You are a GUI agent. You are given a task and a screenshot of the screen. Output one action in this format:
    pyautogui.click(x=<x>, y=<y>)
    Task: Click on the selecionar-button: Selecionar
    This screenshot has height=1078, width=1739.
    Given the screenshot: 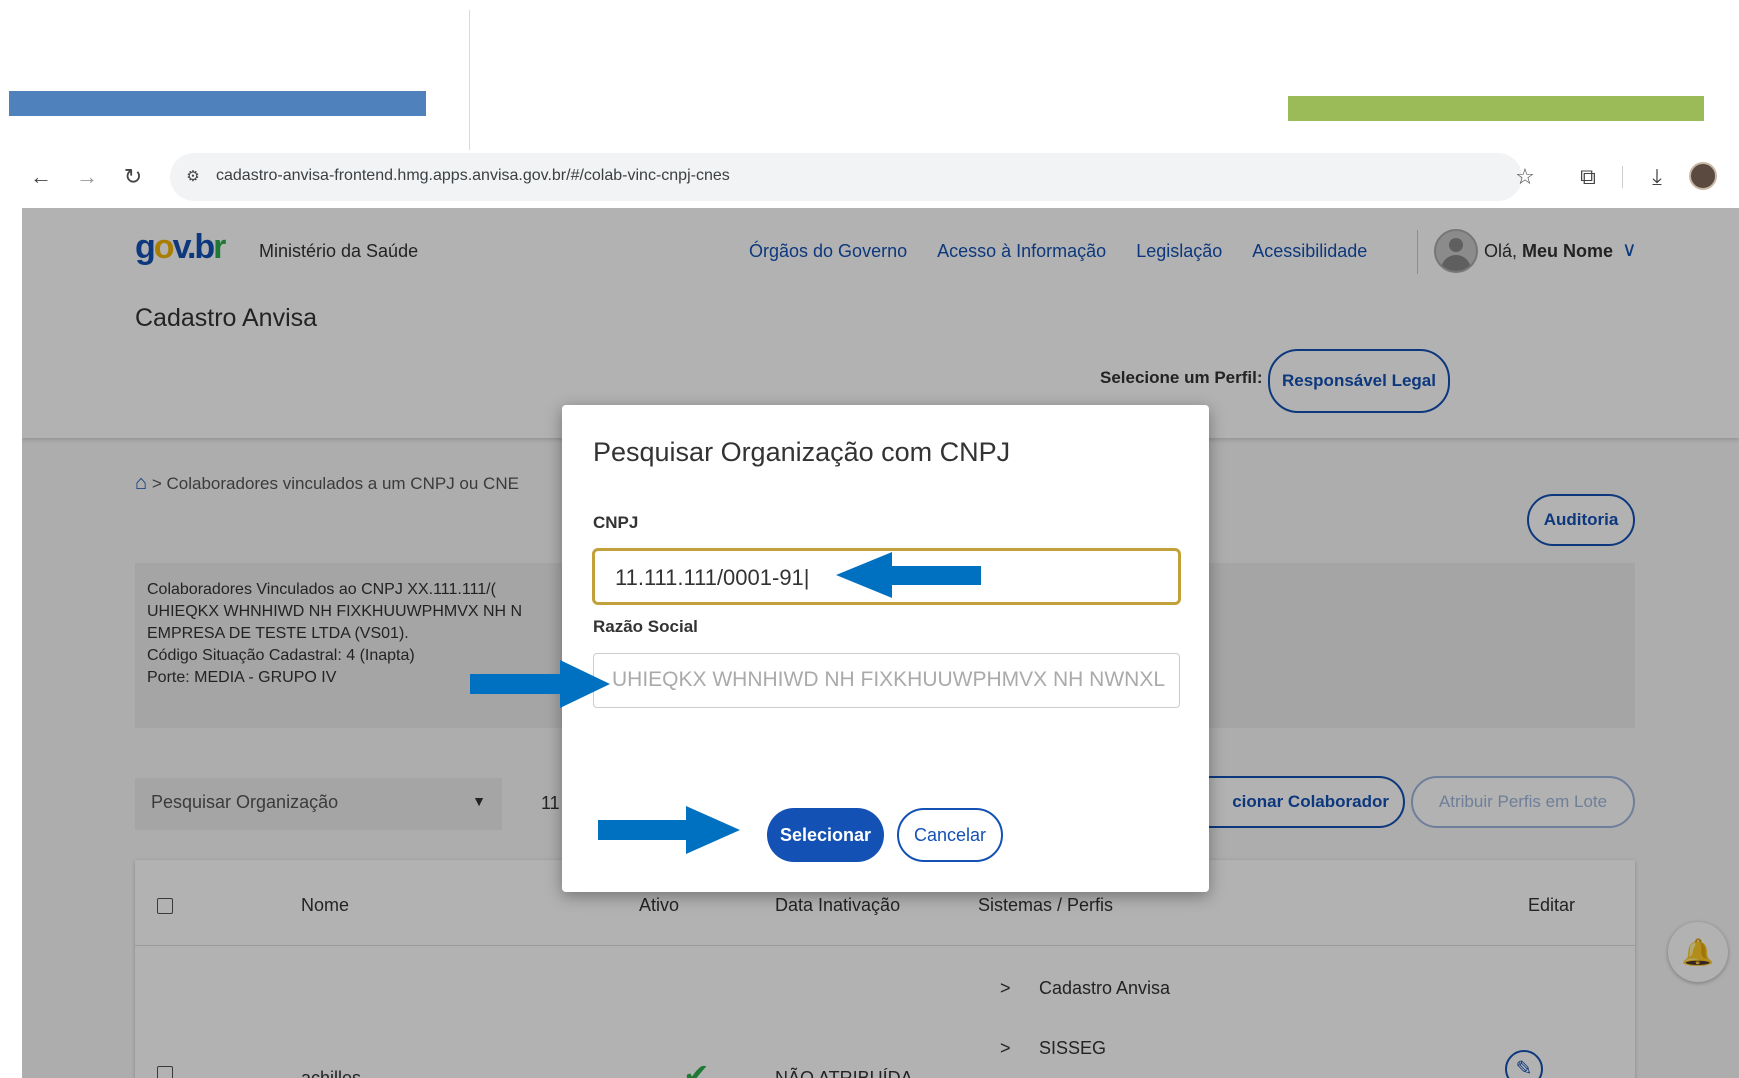 What is the action you would take?
    pyautogui.click(x=825, y=835)
    